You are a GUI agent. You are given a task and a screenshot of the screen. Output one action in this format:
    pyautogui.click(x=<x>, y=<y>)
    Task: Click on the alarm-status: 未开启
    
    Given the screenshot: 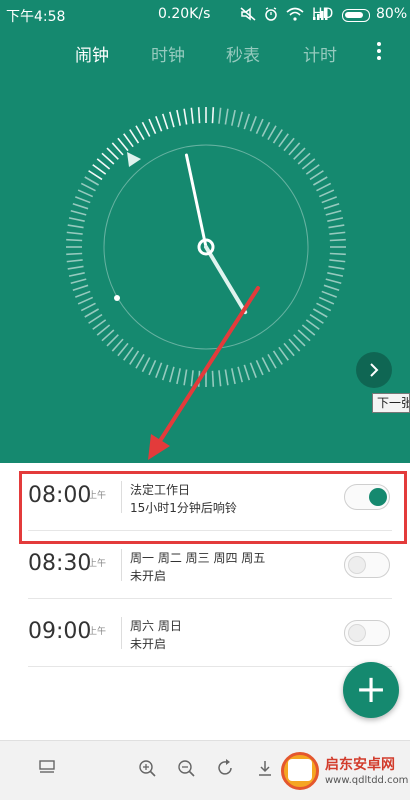 What is the action you would take?
    pyautogui.click(x=148, y=576)
    